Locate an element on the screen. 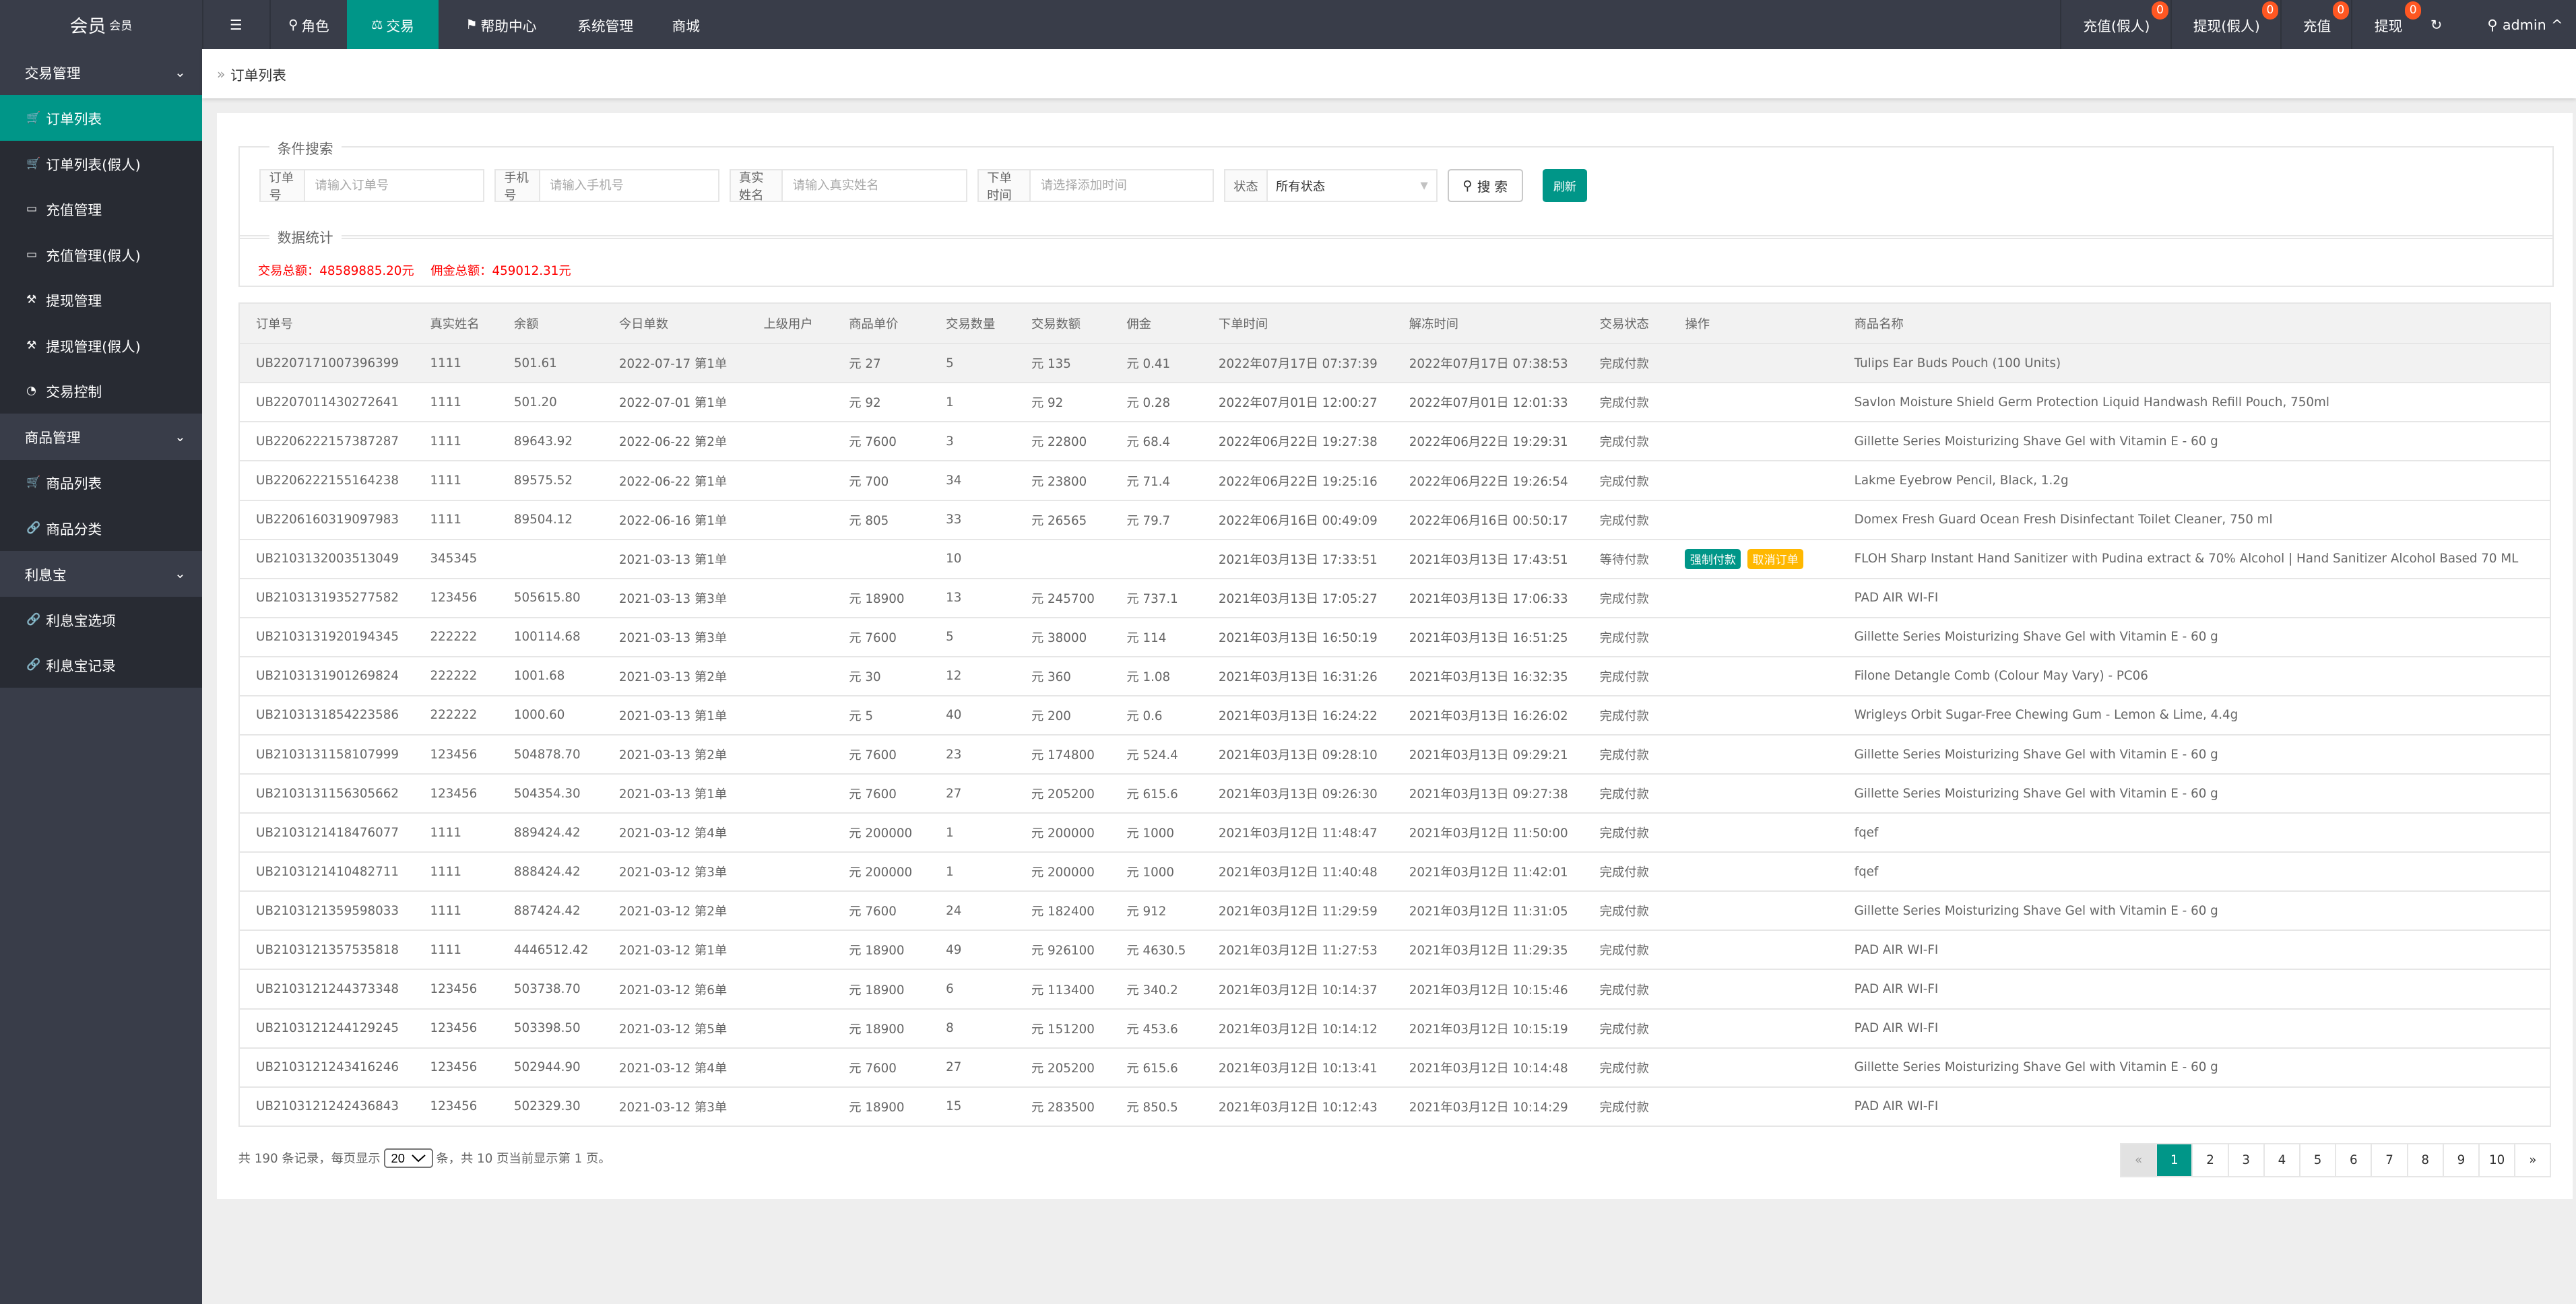 The height and width of the screenshot is (1304, 2576). status-value: 所有状态 is located at coordinates (1301, 186).